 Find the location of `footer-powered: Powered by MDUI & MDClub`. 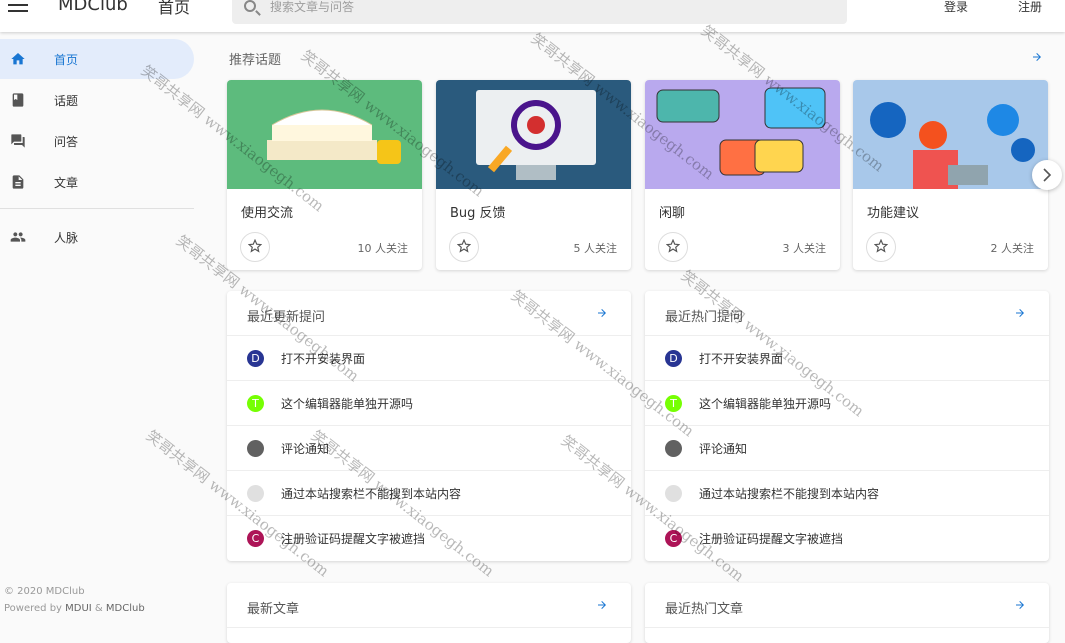

footer-powered: Powered by MDUI & MDClub is located at coordinates (74, 608).